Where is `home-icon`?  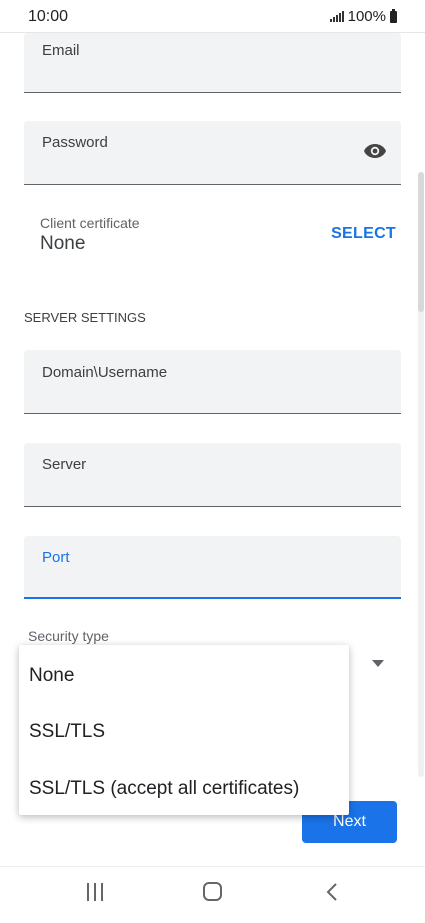 home-icon is located at coordinates (212, 891).